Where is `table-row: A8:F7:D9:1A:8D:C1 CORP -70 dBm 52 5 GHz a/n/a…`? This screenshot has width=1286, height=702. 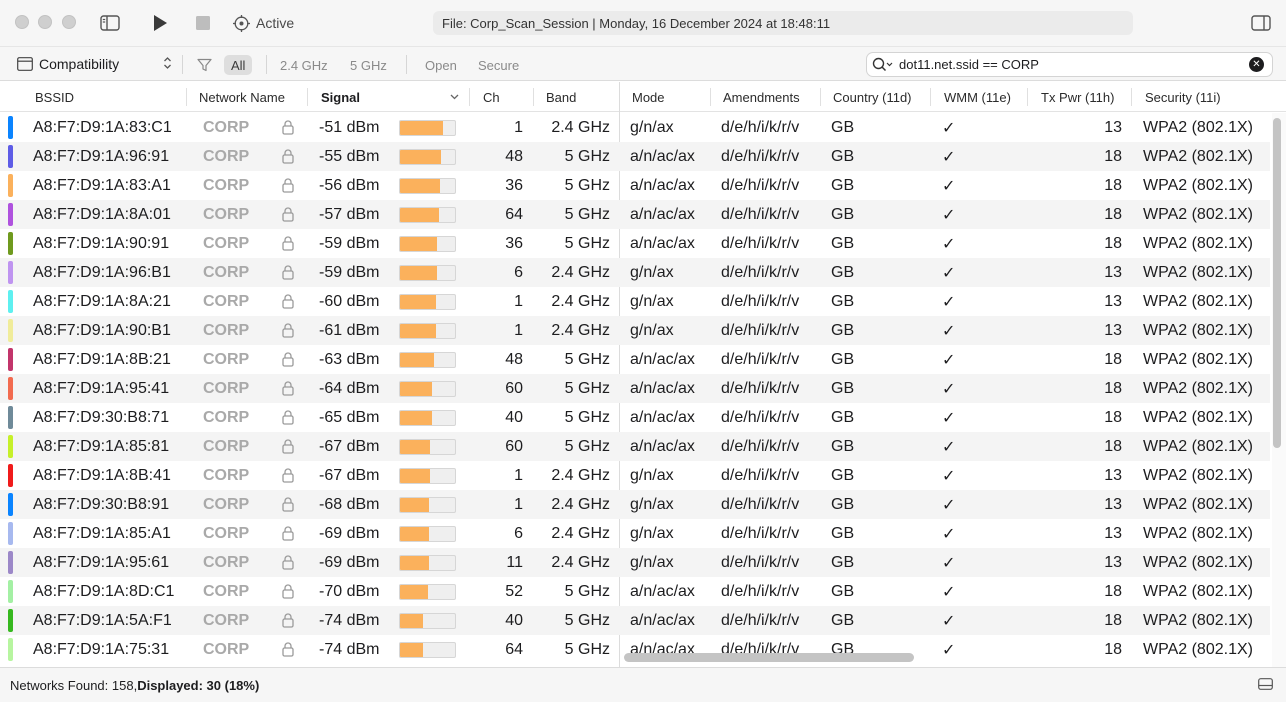
table-row: A8:F7:D9:1A:8D:C1 CORP -70 dBm 52 5 GHz a/n/a… is located at coordinates (635, 591).